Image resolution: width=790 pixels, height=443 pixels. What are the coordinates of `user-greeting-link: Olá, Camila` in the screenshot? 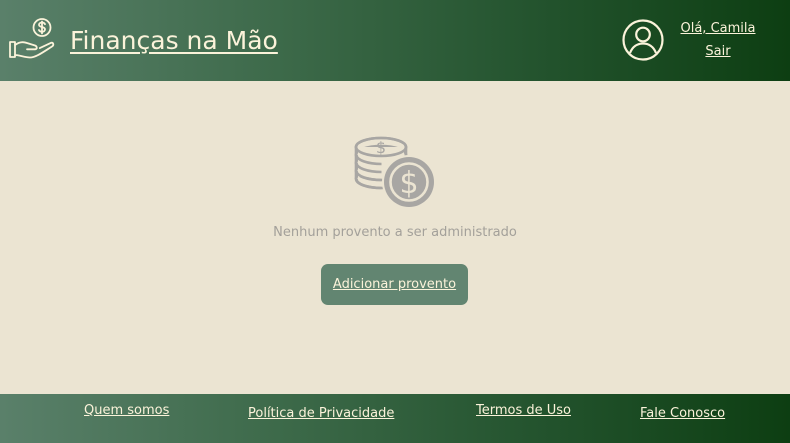 It's located at (718, 28).